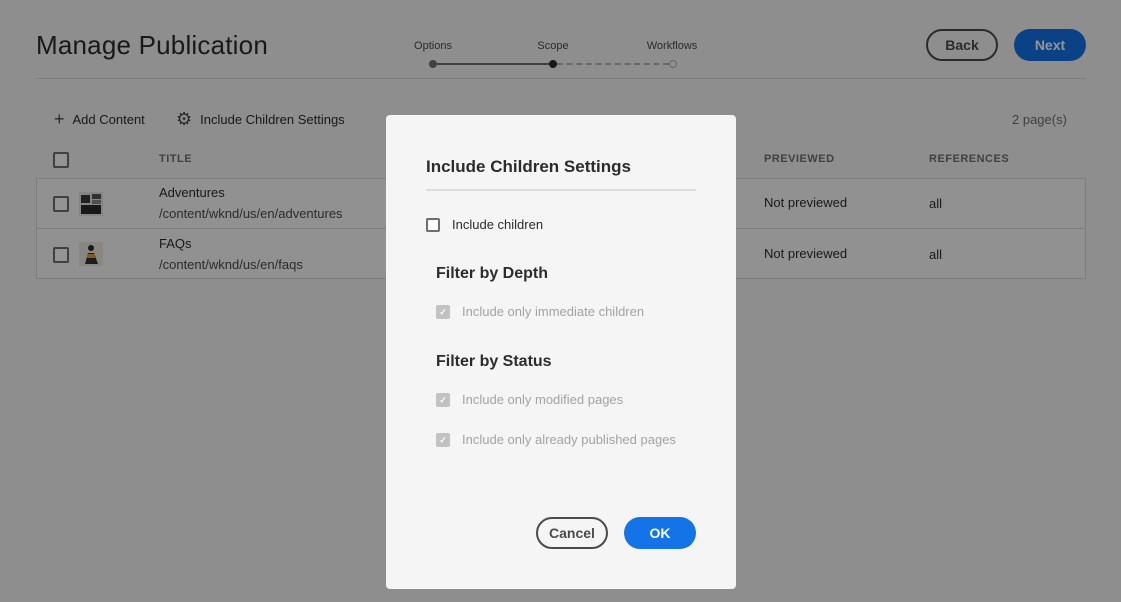 The width and height of the screenshot is (1121, 602). I want to click on published-pages-checkbox: ✓ Include only already published pages, so click(556, 439).